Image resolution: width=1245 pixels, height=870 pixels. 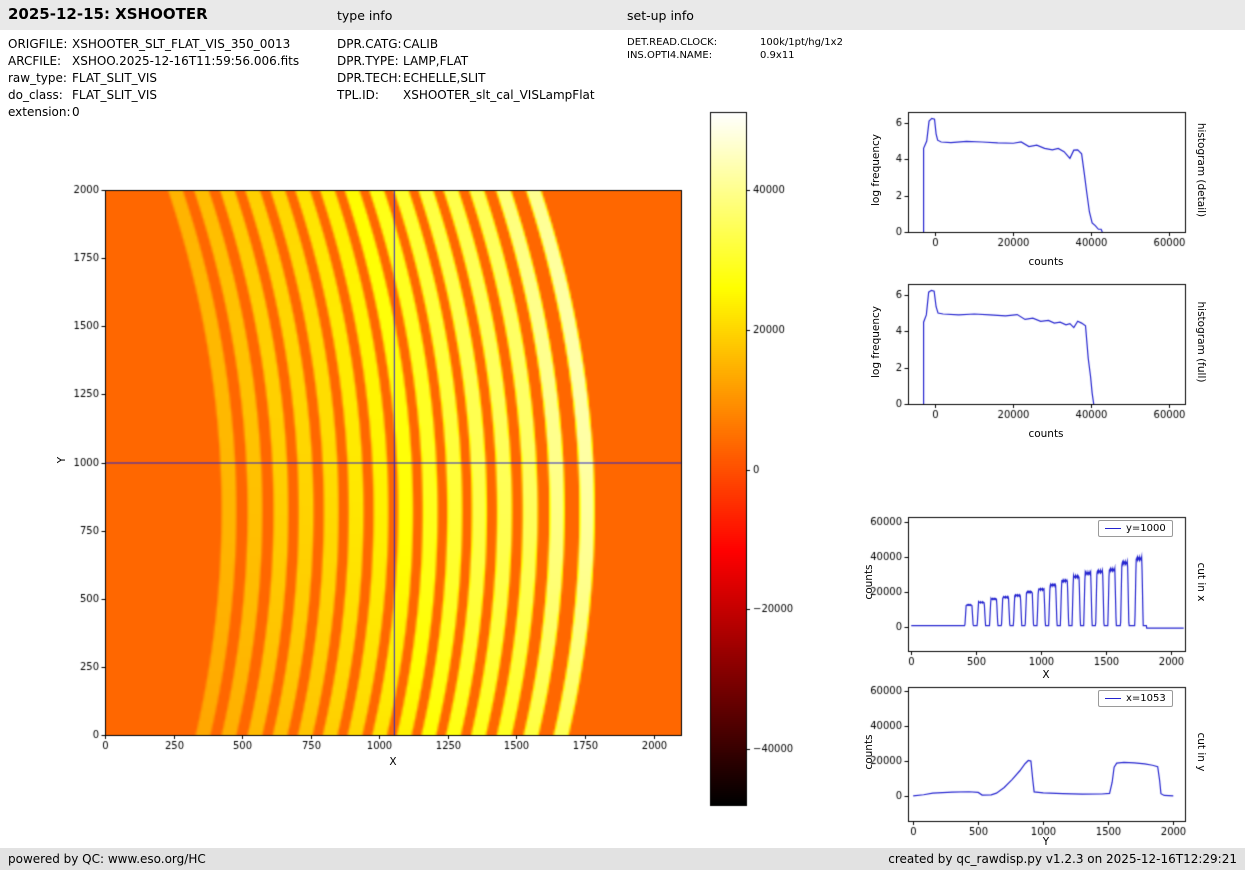 I want to click on cut-x-legend: y=1000, so click(x=1135, y=528).